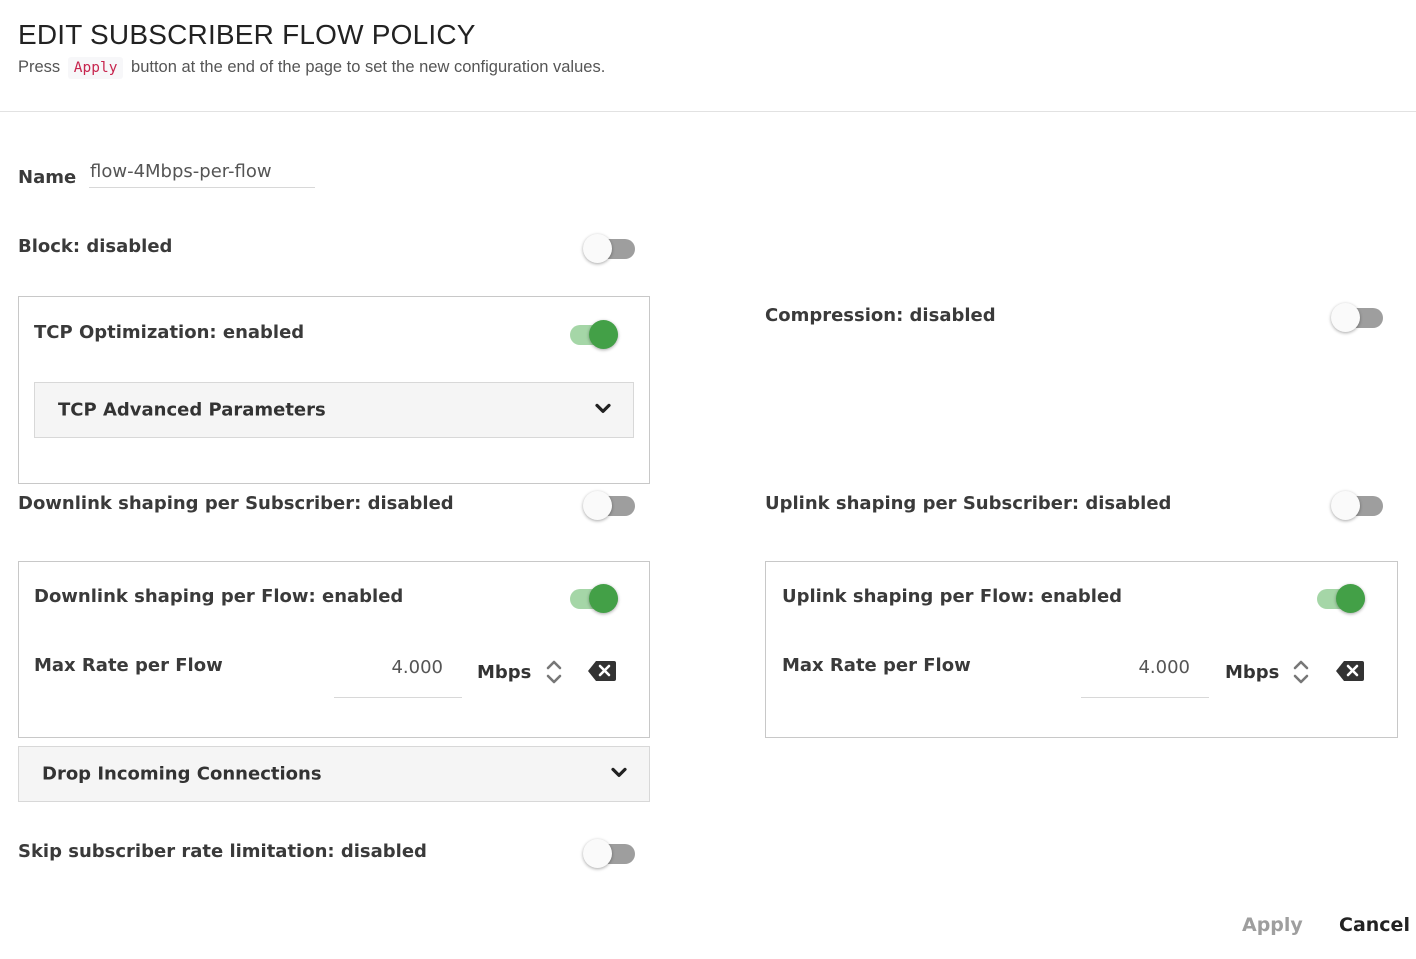 This screenshot has width=1416, height=959. What do you see at coordinates (504, 672) in the screenshot?
I see `downlink-rate-unit: Mbps` at bounding box center [504, 672].